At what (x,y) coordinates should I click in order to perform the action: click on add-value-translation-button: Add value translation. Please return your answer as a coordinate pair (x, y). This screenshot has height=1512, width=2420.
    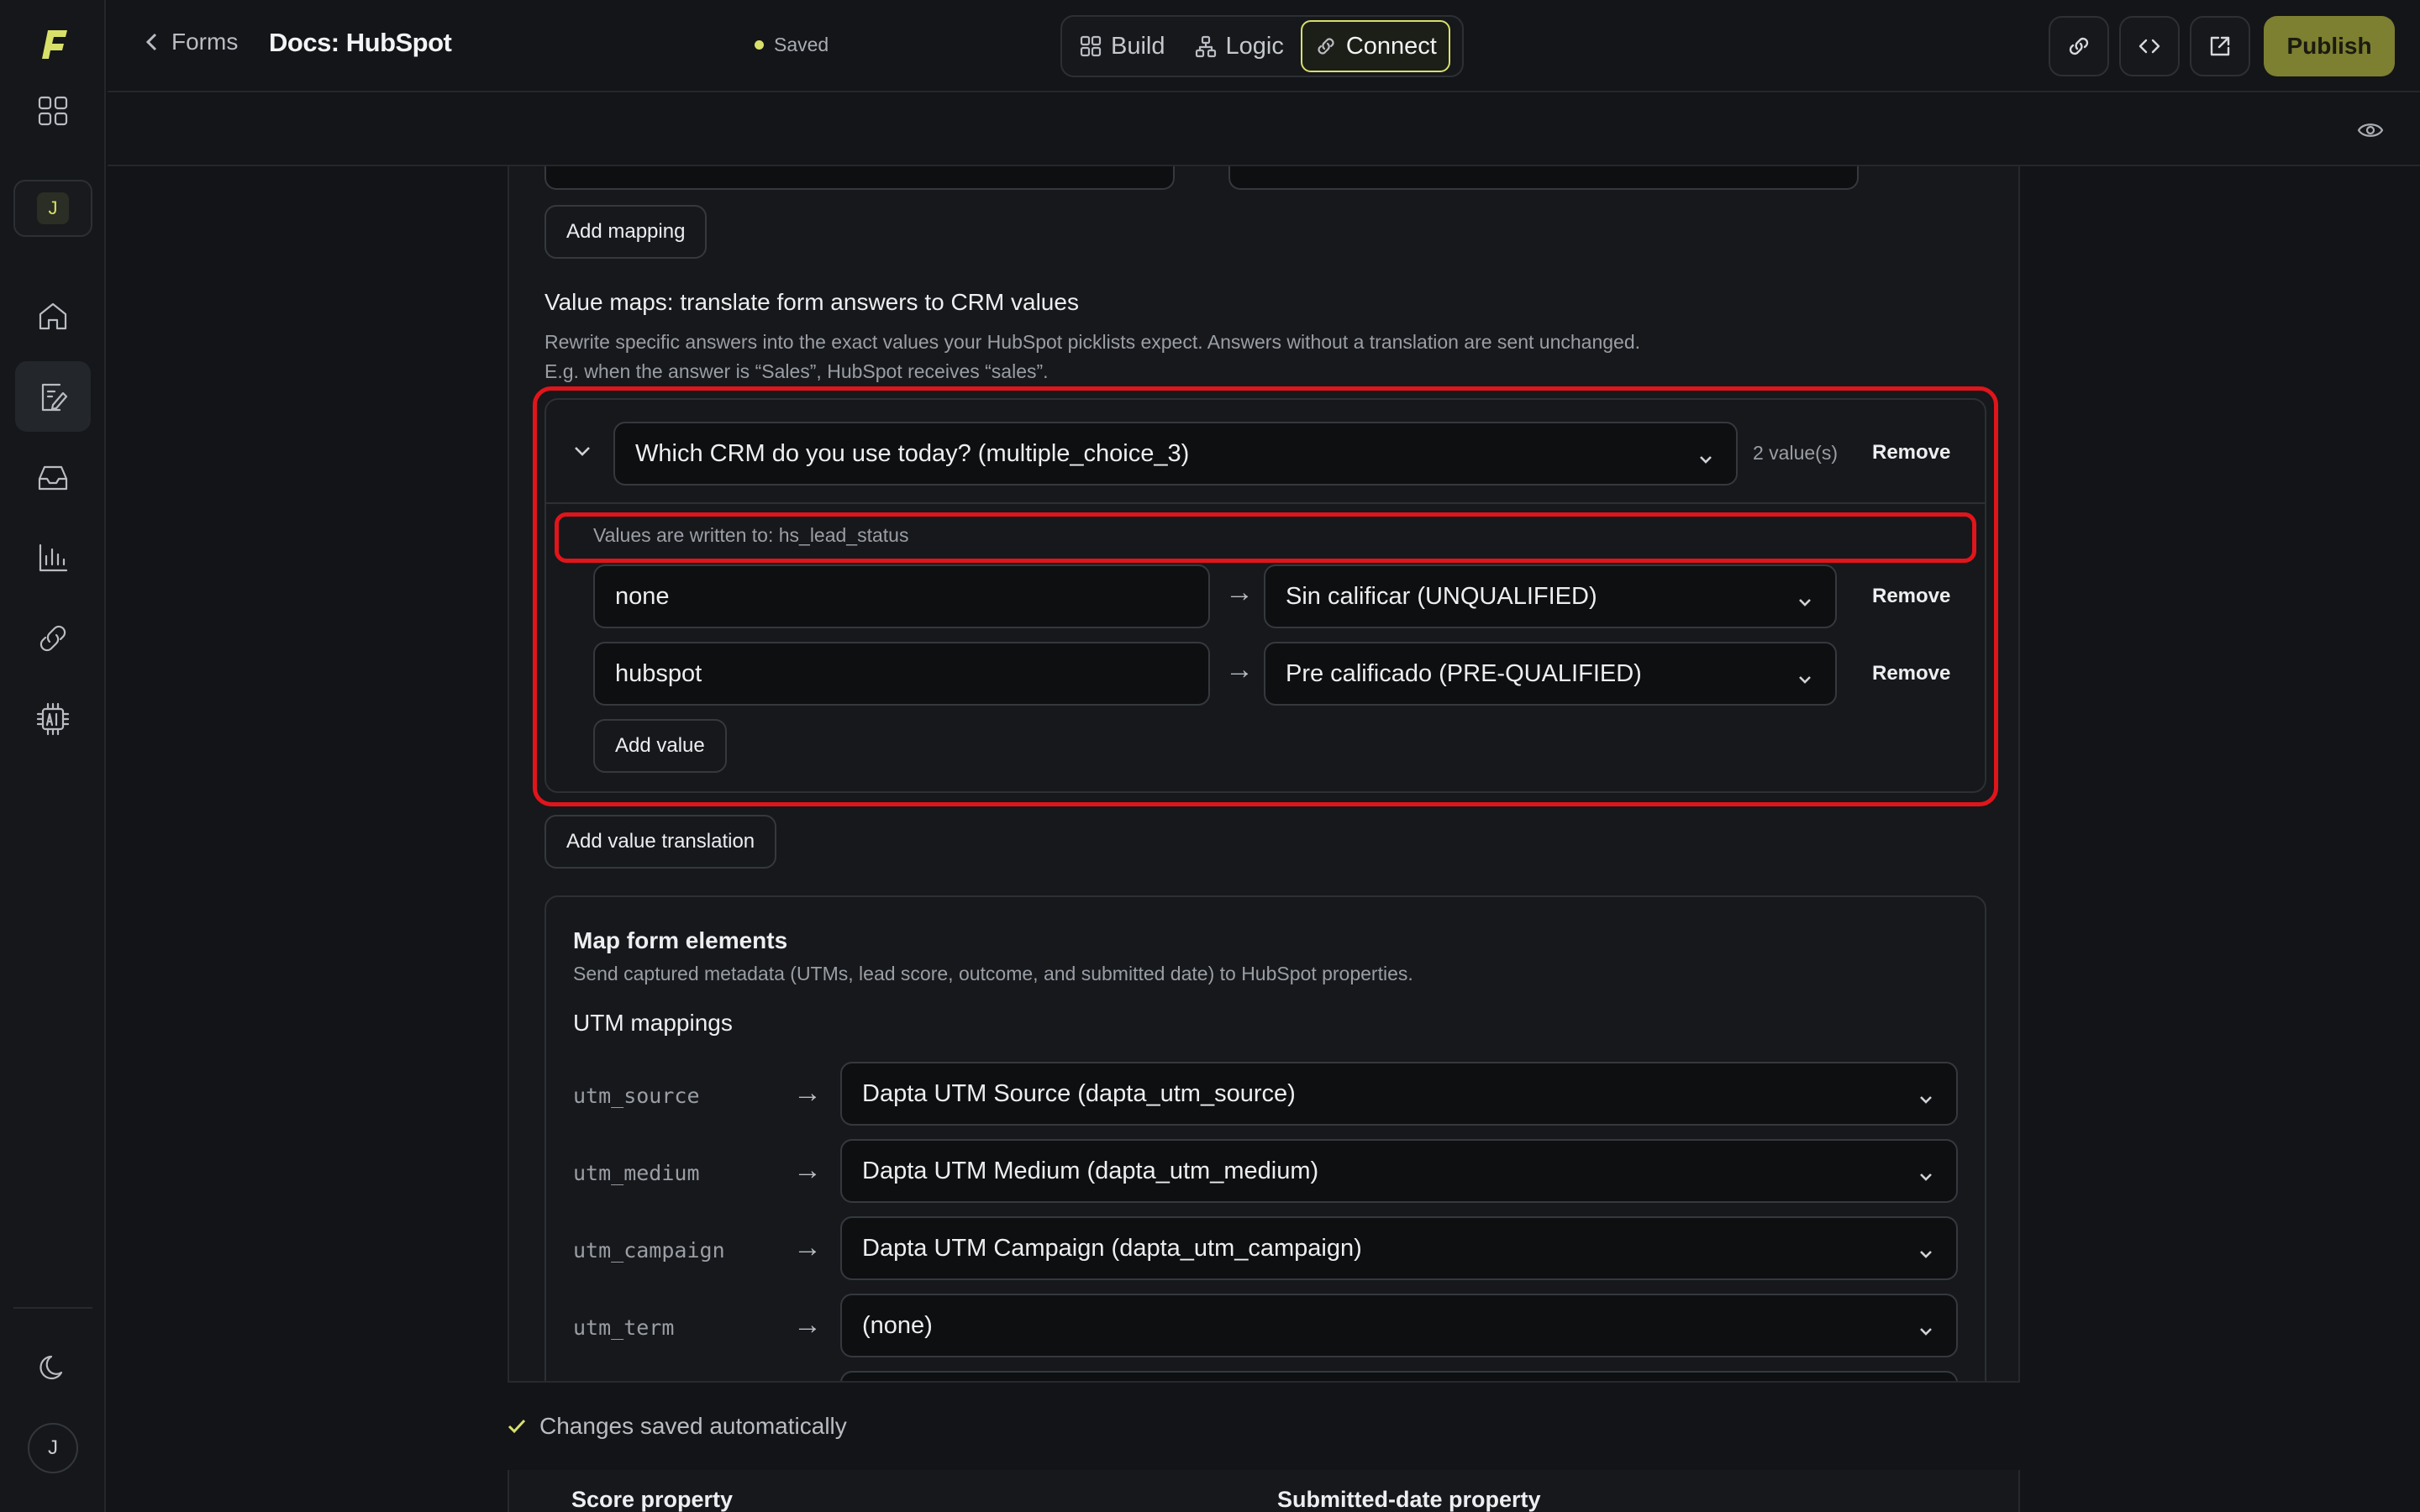
    Looking at the image, I should click on (660, 842).